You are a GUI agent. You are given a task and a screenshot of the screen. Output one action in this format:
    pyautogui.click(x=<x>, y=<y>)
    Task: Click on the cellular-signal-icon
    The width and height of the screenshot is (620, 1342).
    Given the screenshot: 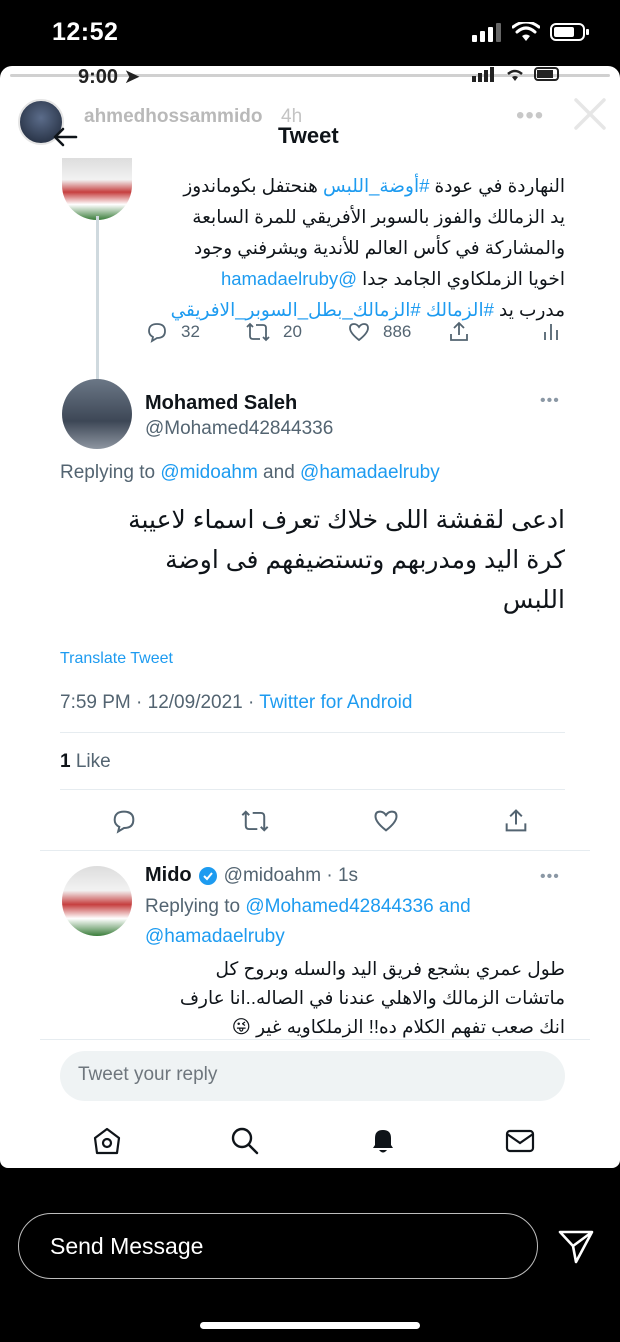 What is the action you would take?
    pyautogui.click(x=486, y=32)
    